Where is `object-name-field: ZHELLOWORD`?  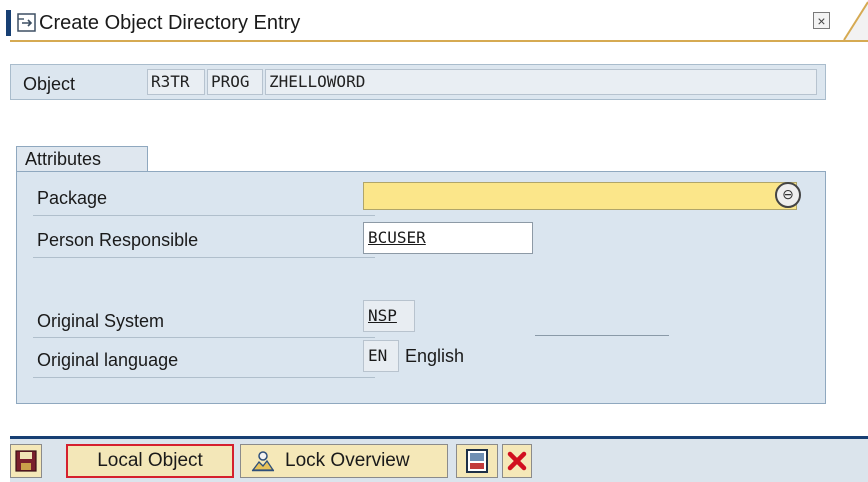 object-name-field: ZHELLOWORD is located at coordinates (541, 82).